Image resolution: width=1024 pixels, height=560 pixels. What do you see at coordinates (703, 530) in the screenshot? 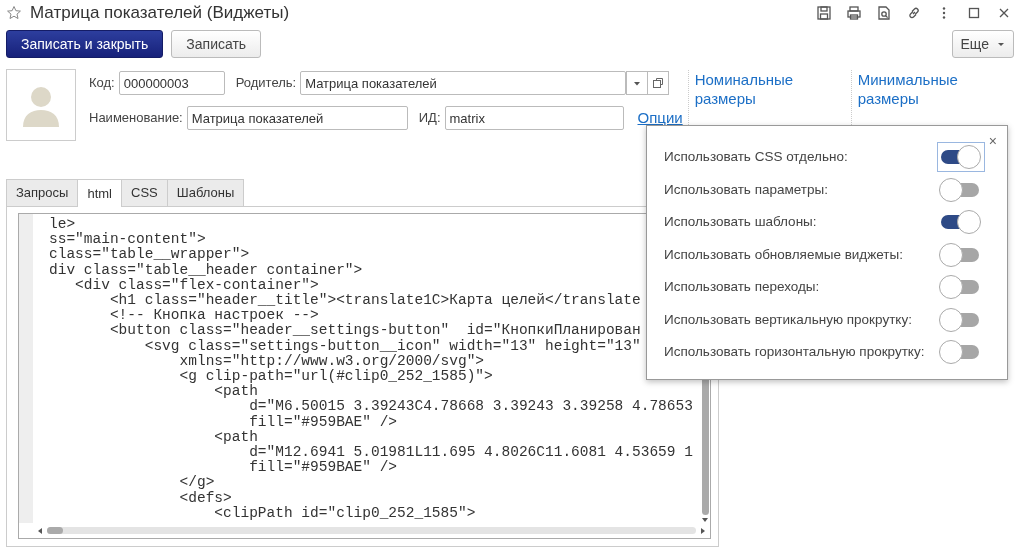
I see `scroll-right-icon` at bounding box center [703, 530].